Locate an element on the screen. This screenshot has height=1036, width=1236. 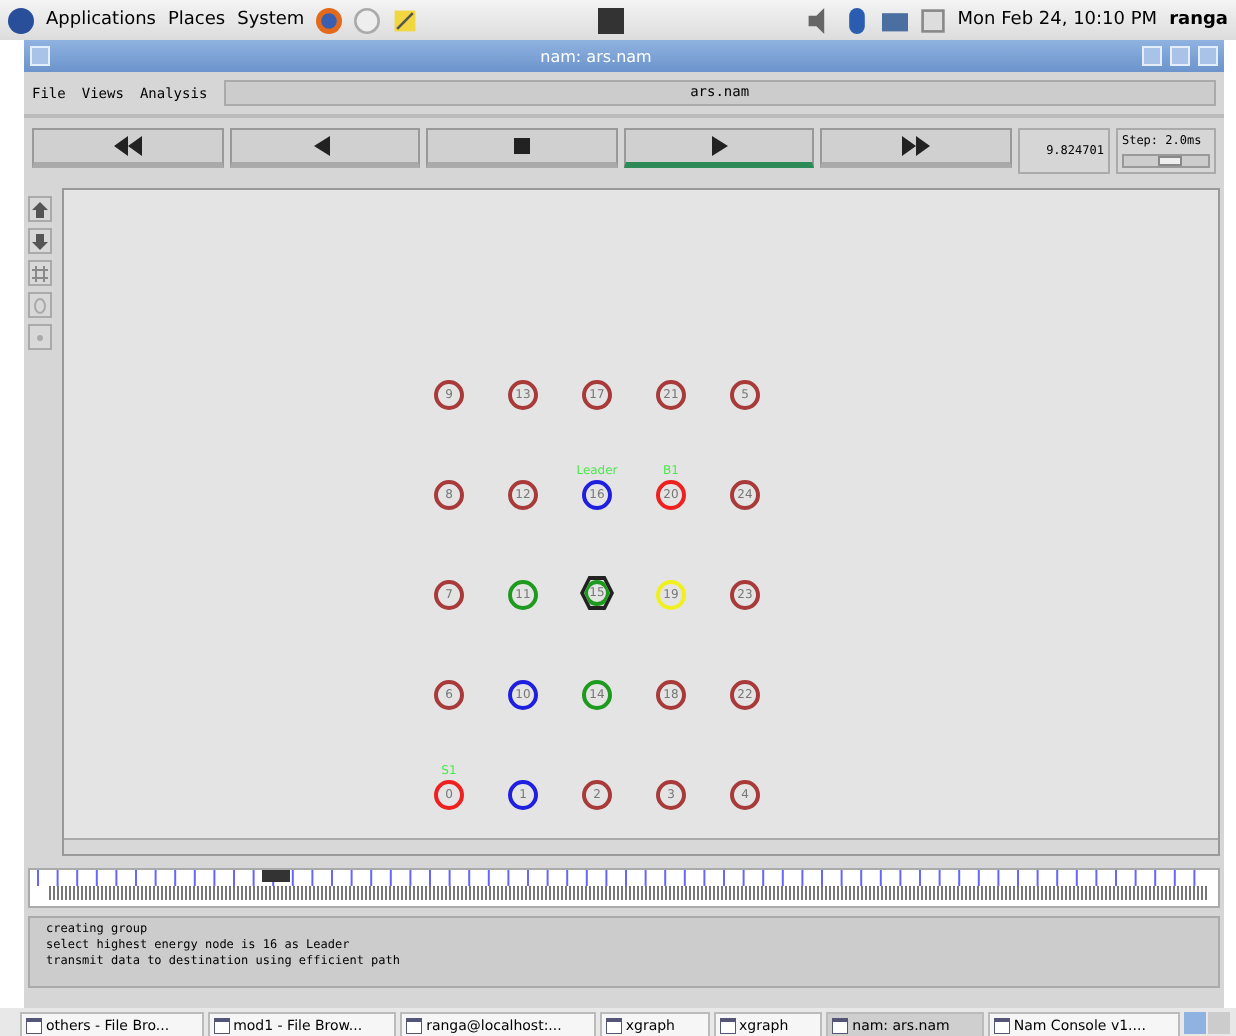
rewind-icon is located at coordinates (127, 146).